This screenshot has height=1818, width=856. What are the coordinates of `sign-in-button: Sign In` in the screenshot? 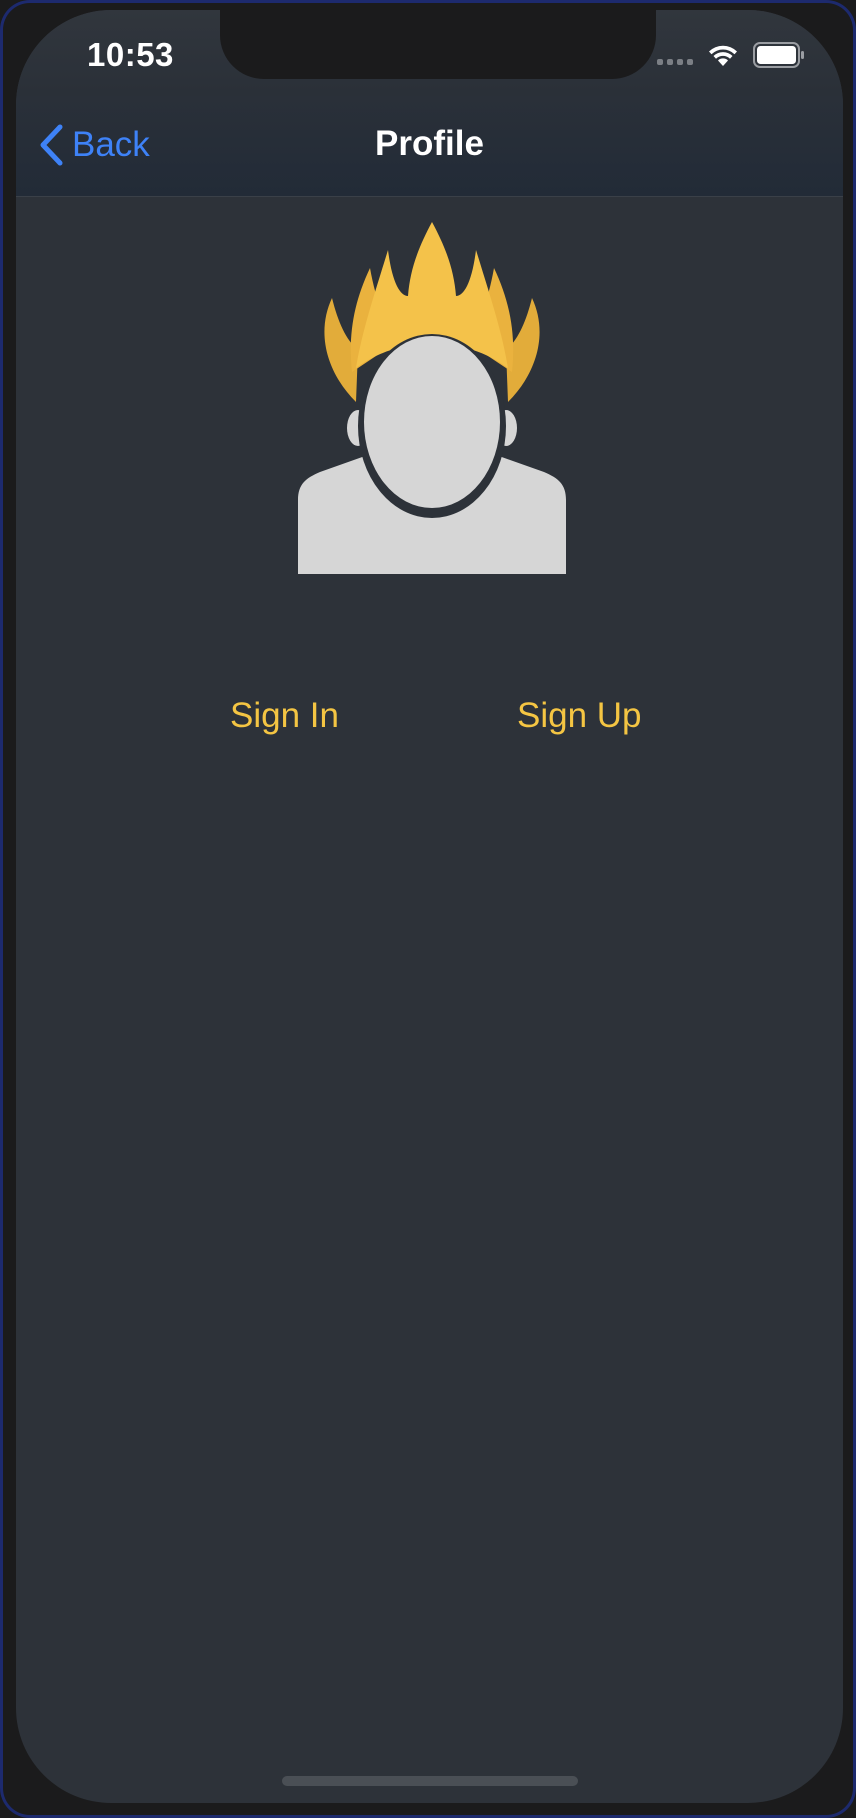 It's located at (284, 716).